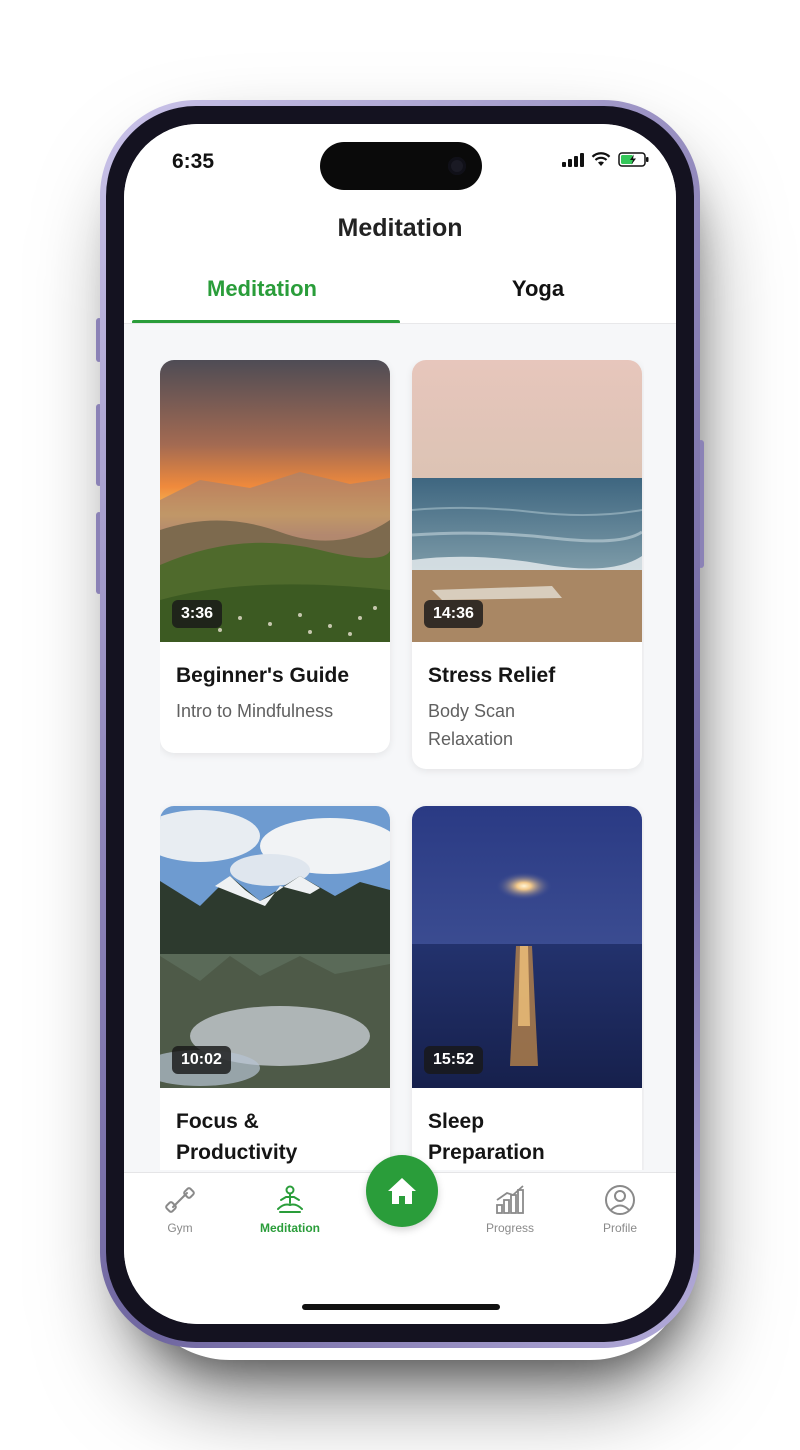 The width and height of the screenshot is (800, 1450). What do you see at coordinates (527, 501) in the screenshot?
I see `session-thumbnail: 14:36` at bounding box center [527, 501].